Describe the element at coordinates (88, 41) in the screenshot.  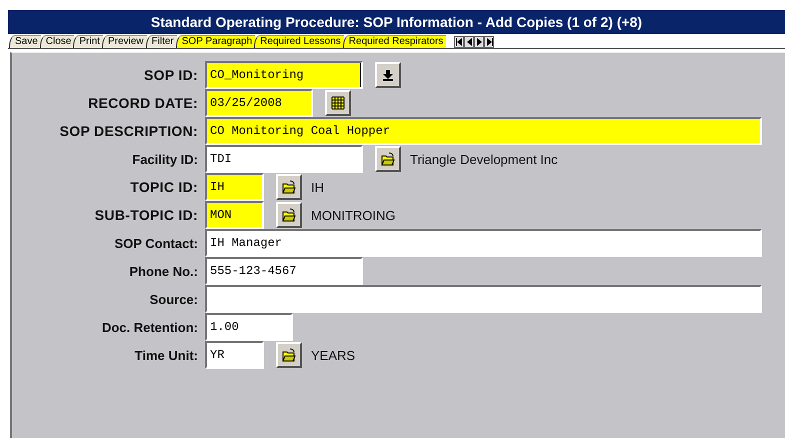
I see `toolbar-tab: Print` at that location.